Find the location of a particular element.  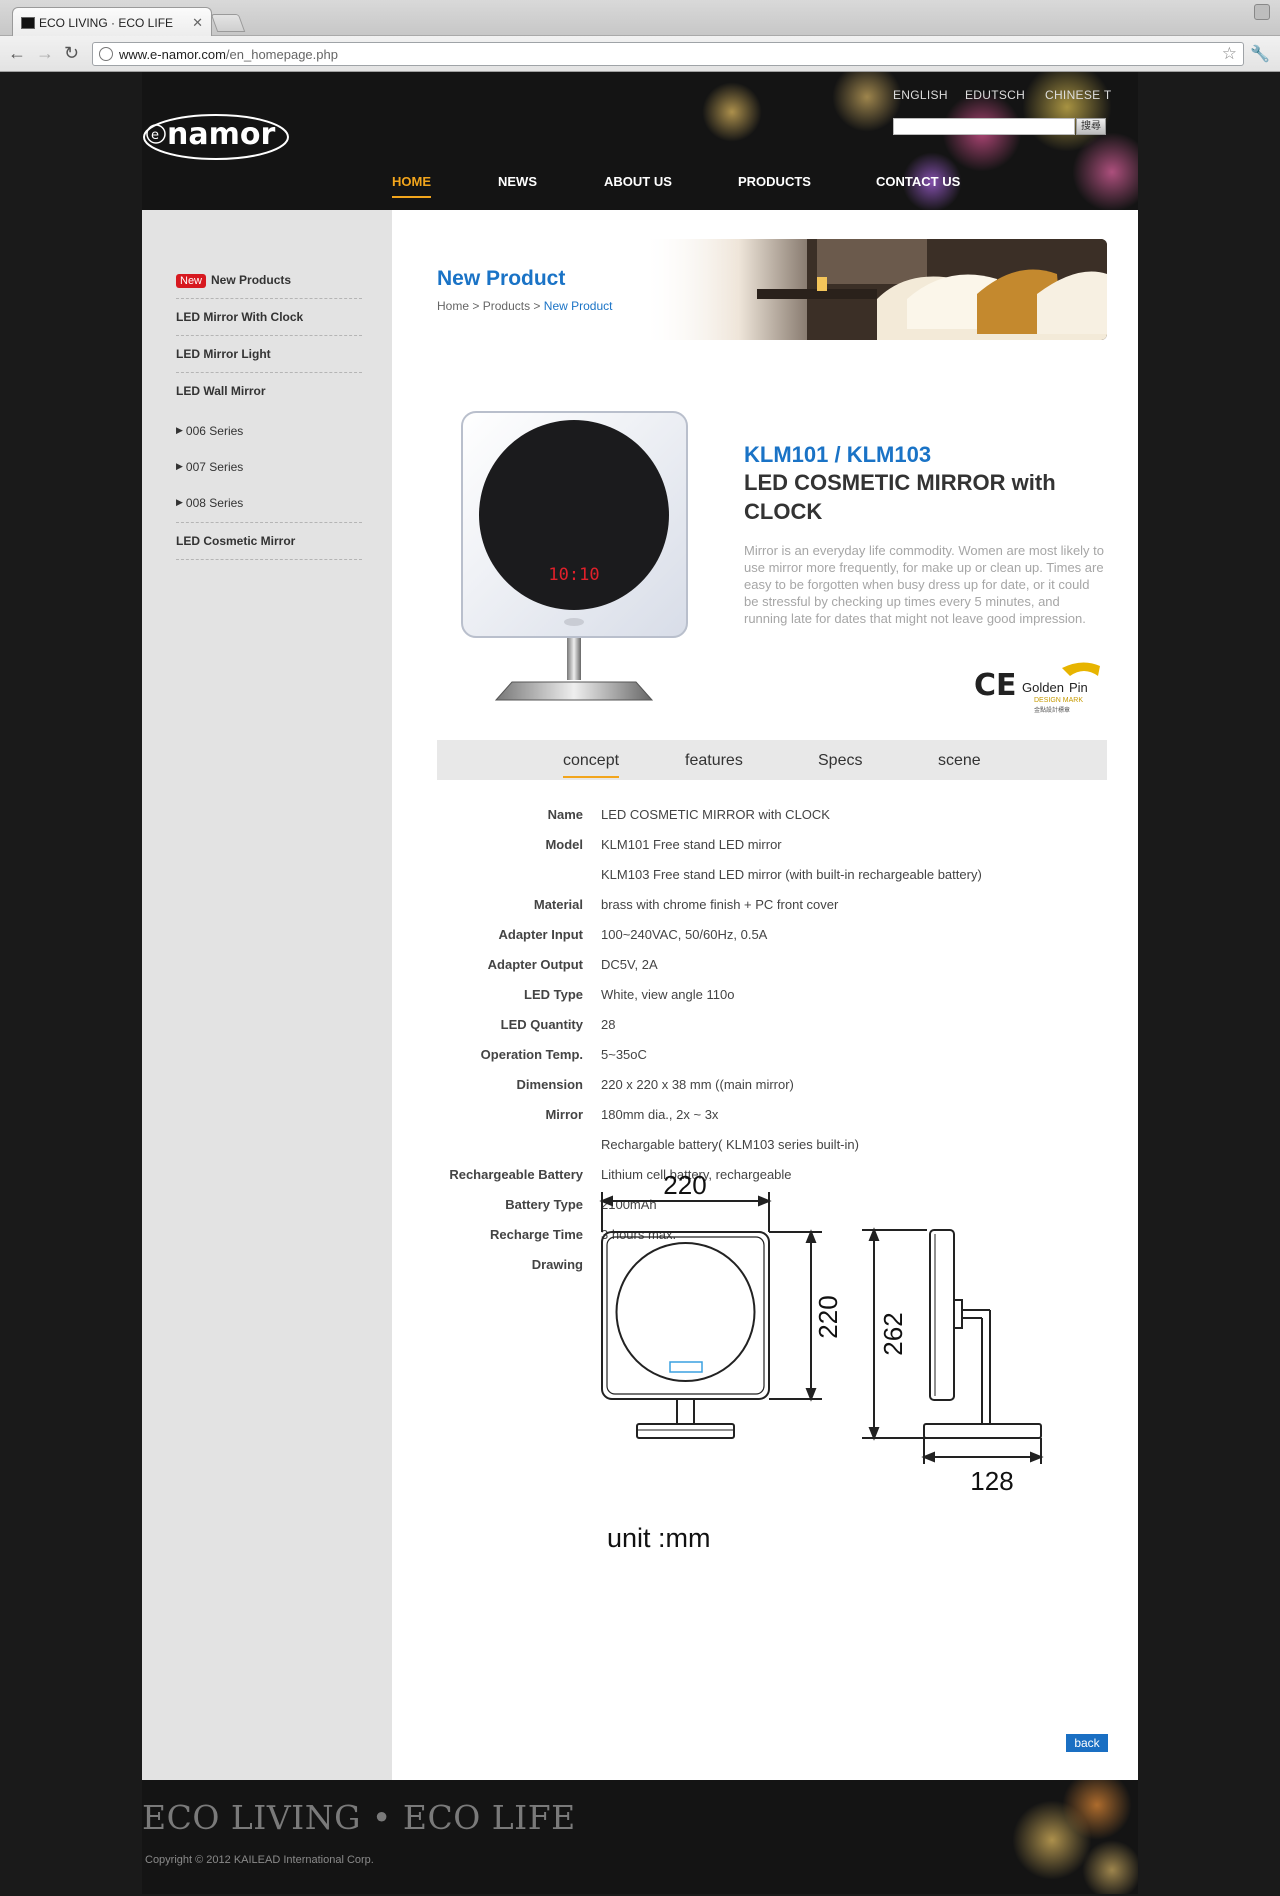

svg-text: e is located at coordinates (155, 135).